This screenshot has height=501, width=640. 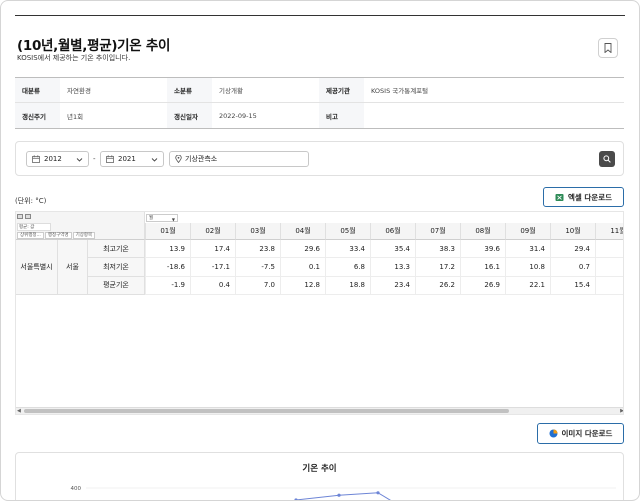 What do you see at coordinates (494, 115) in the screenshot?
I see `meta-value` at bounding box center [494, 115].